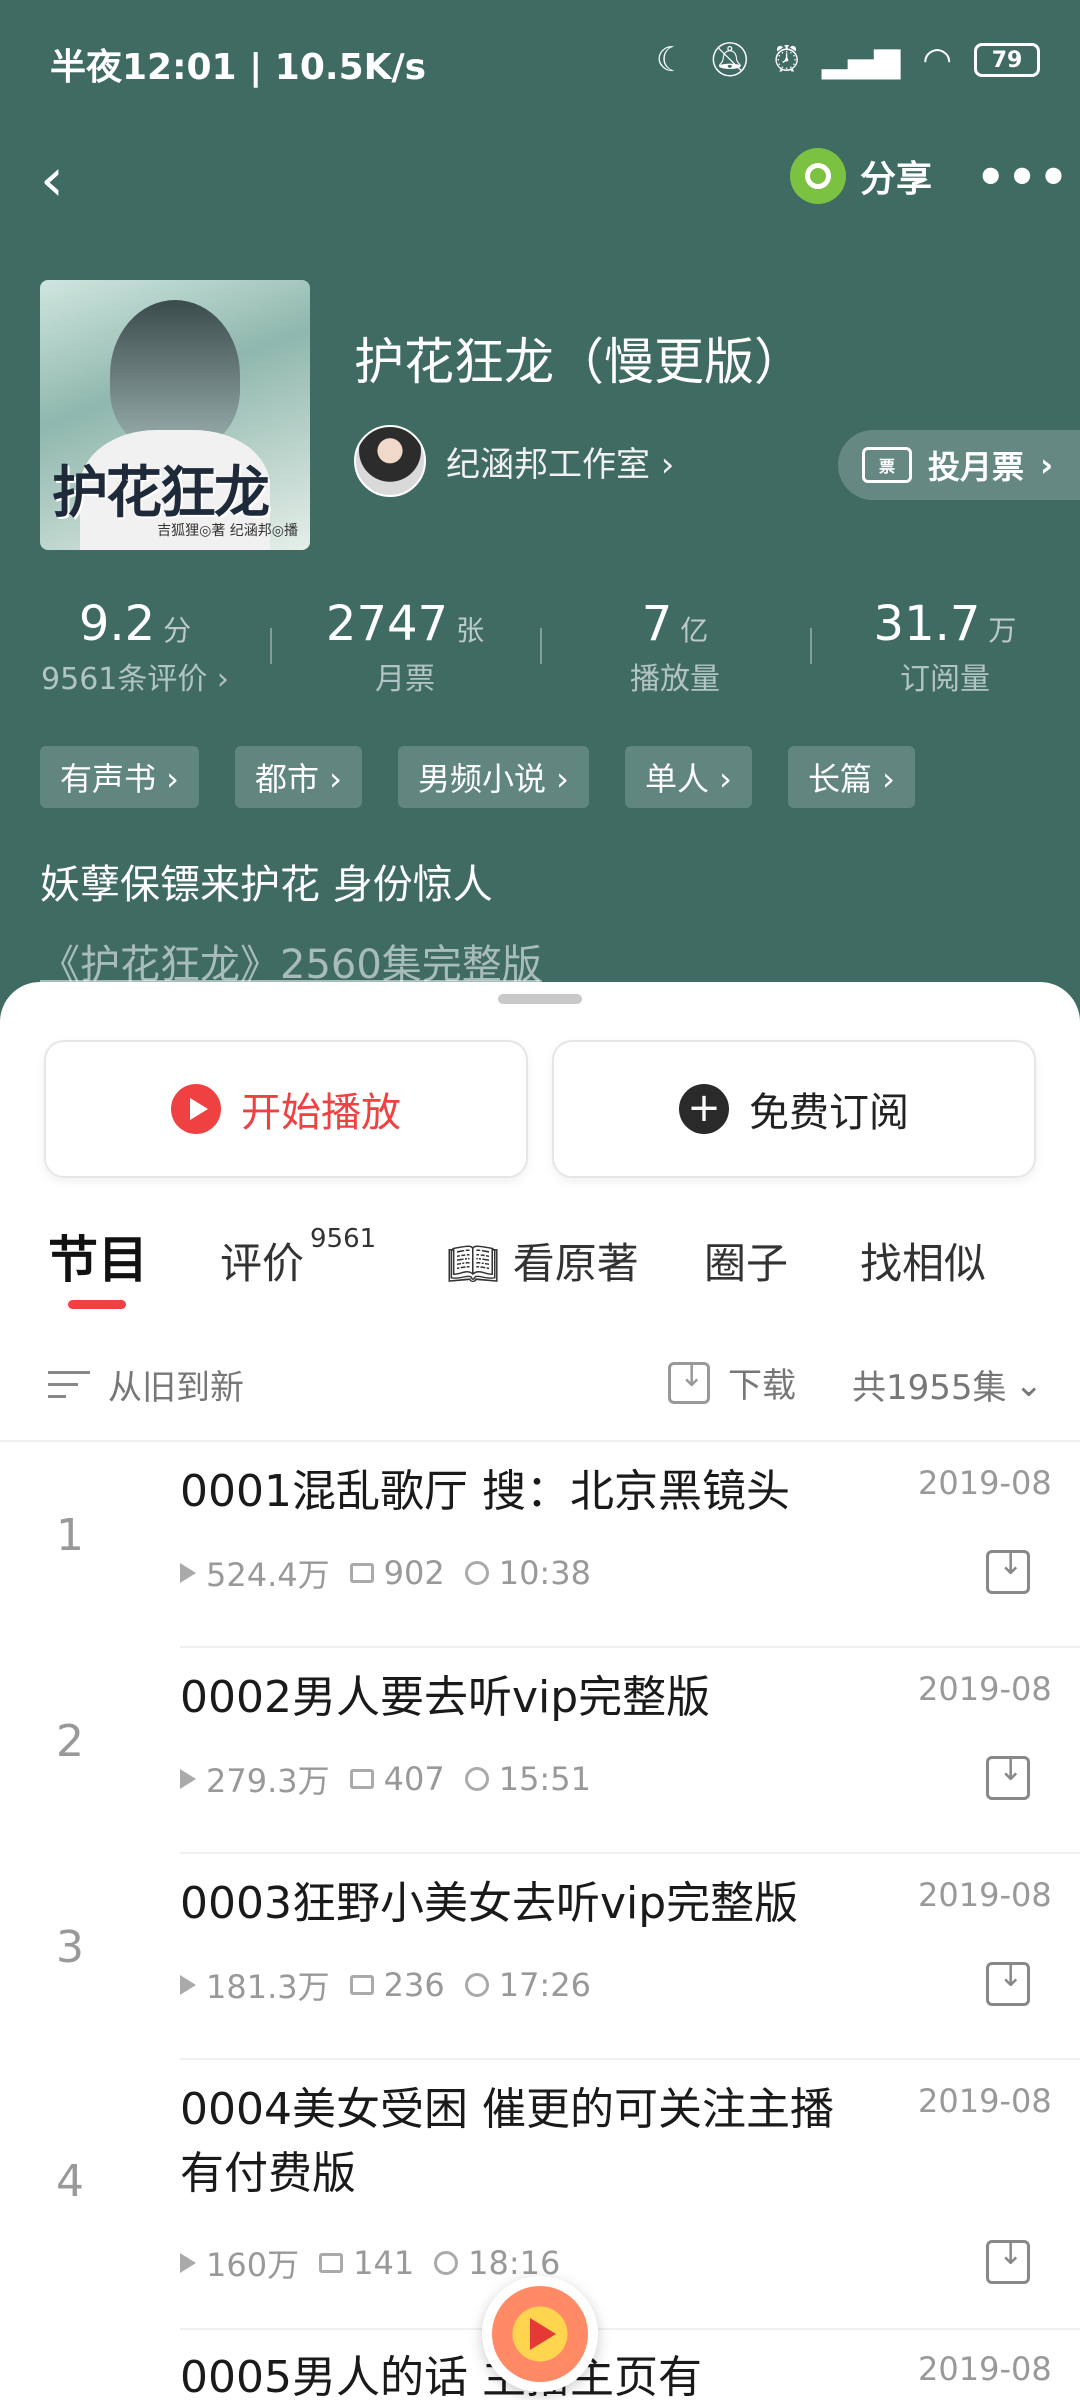 The height and width of the screenshot is (2400, 1080). Describe the element at coordinates (266, 885) in the screenshot. I see `description-line: 妖孽保镖来护花 身份惊人` at that location.